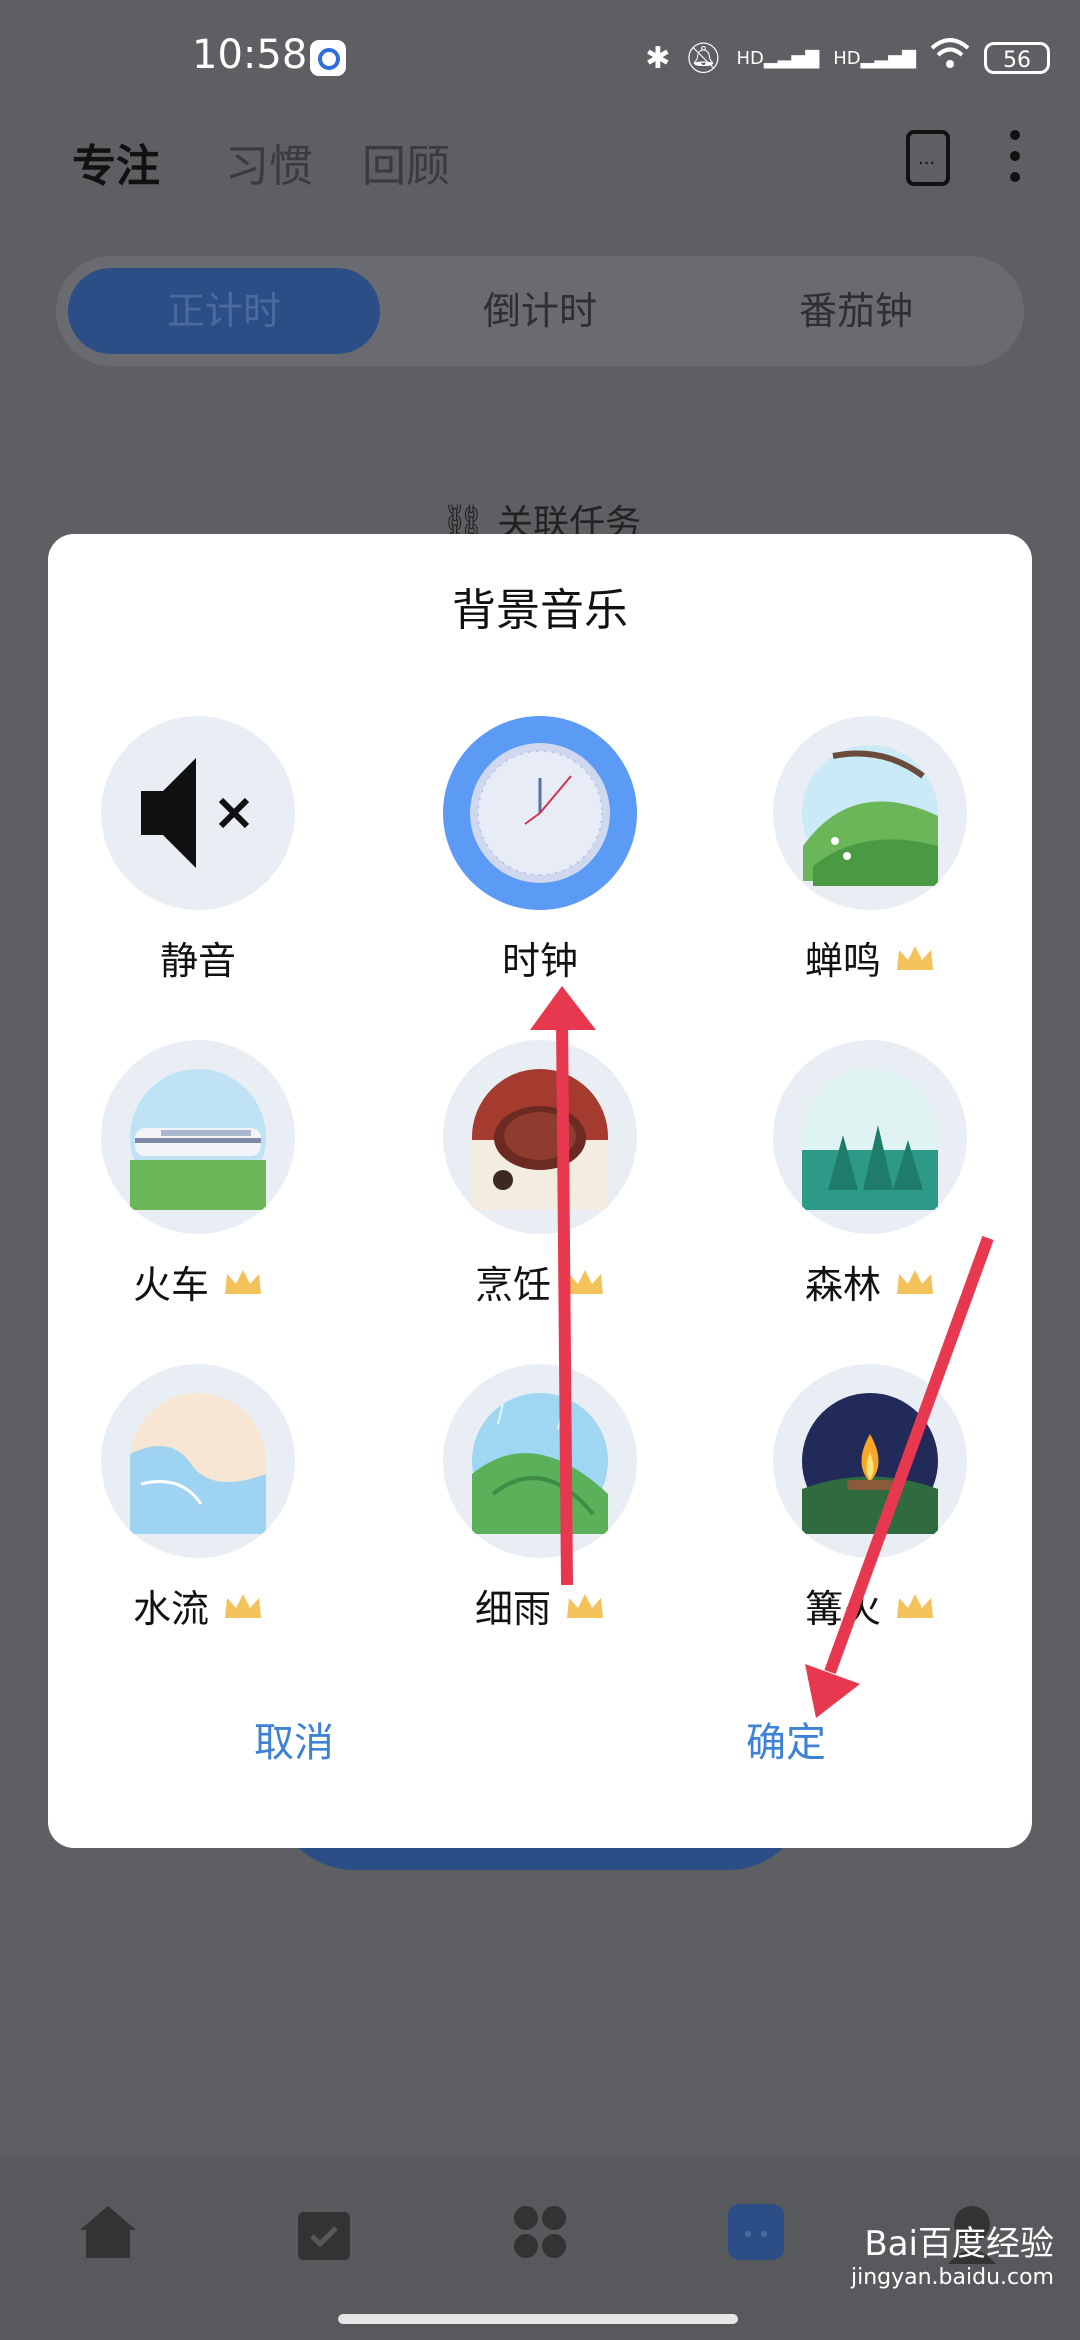 This screenshot has height=2340, width=1080. I want to click on water-scene-icon, so click(198, 1461).